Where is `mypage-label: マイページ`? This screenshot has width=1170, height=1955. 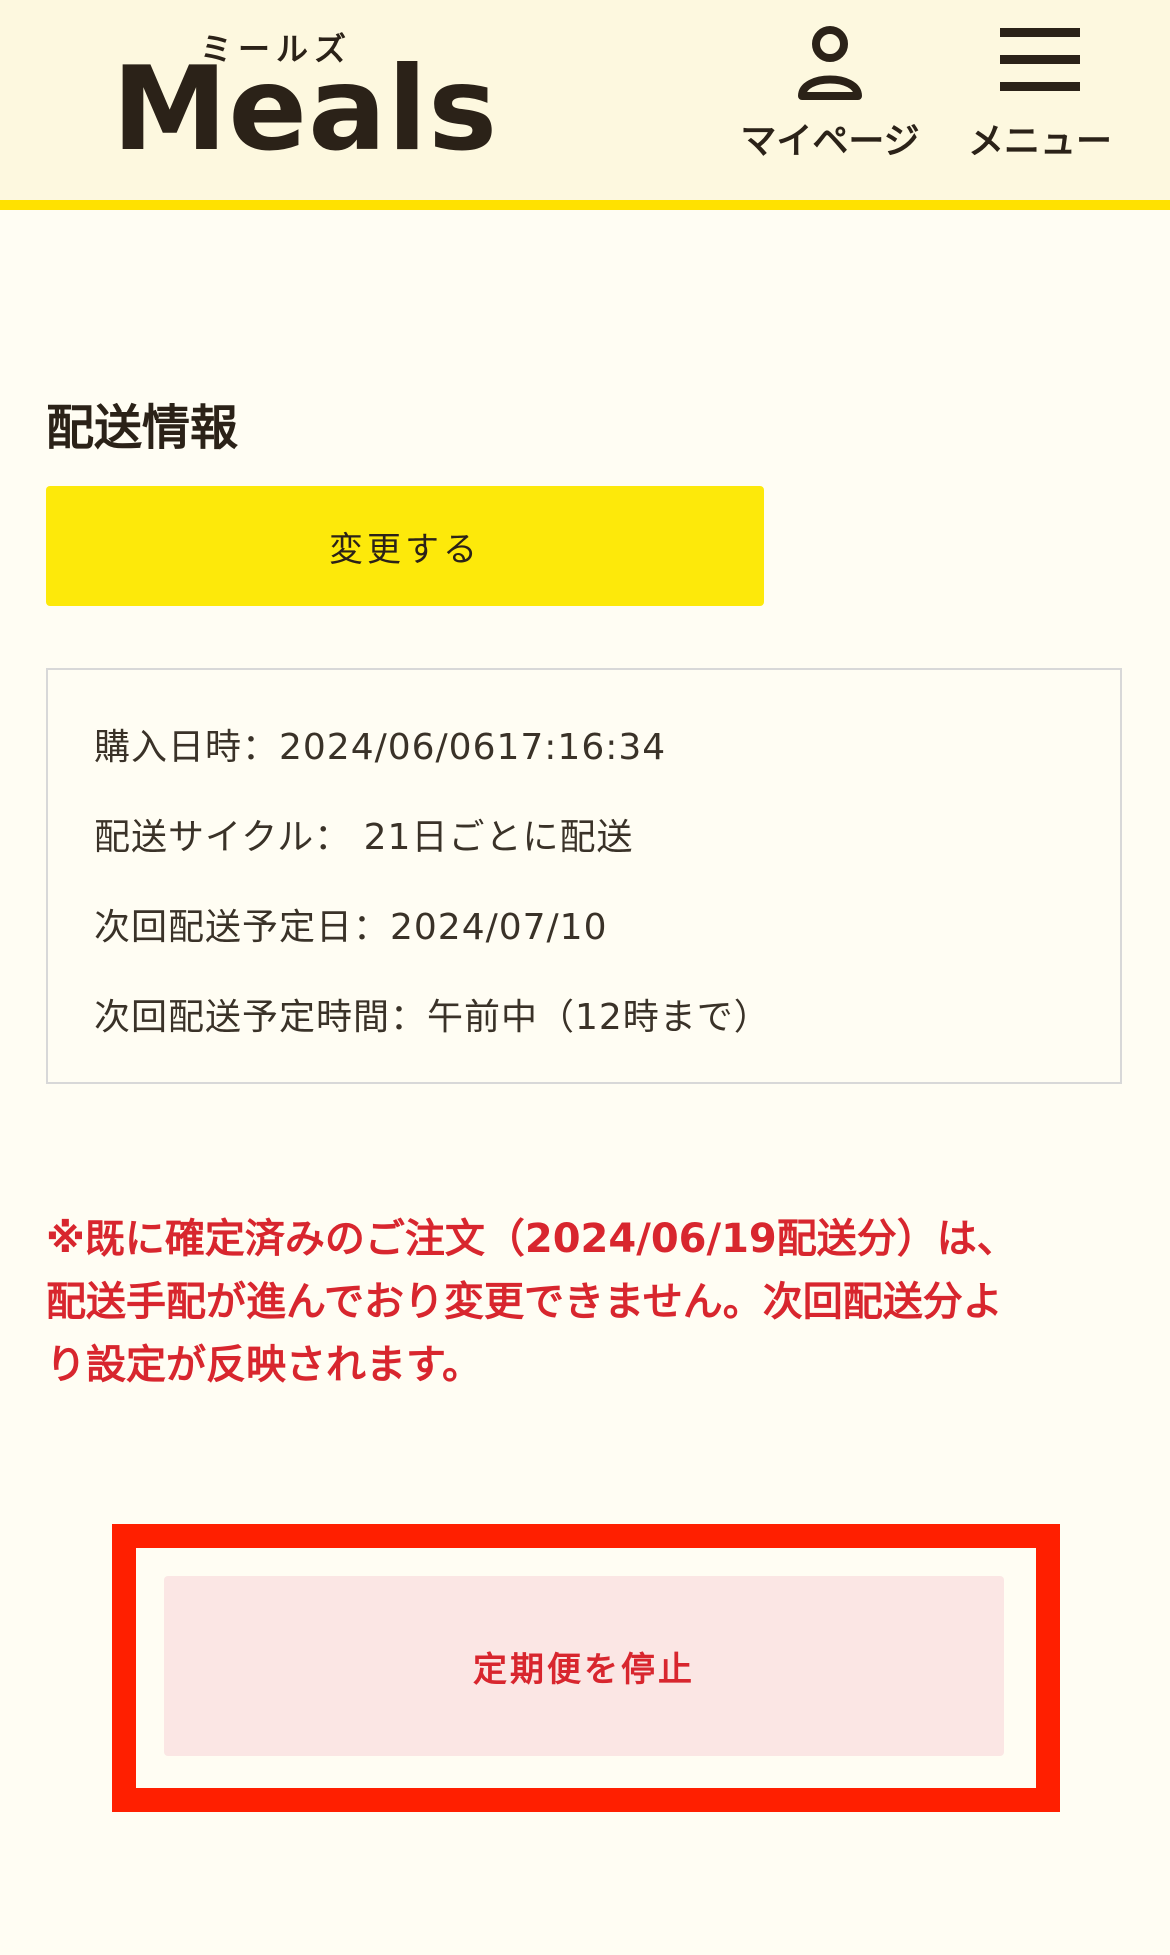 mypage-label: マイページ is located at coordinates (830, 141).